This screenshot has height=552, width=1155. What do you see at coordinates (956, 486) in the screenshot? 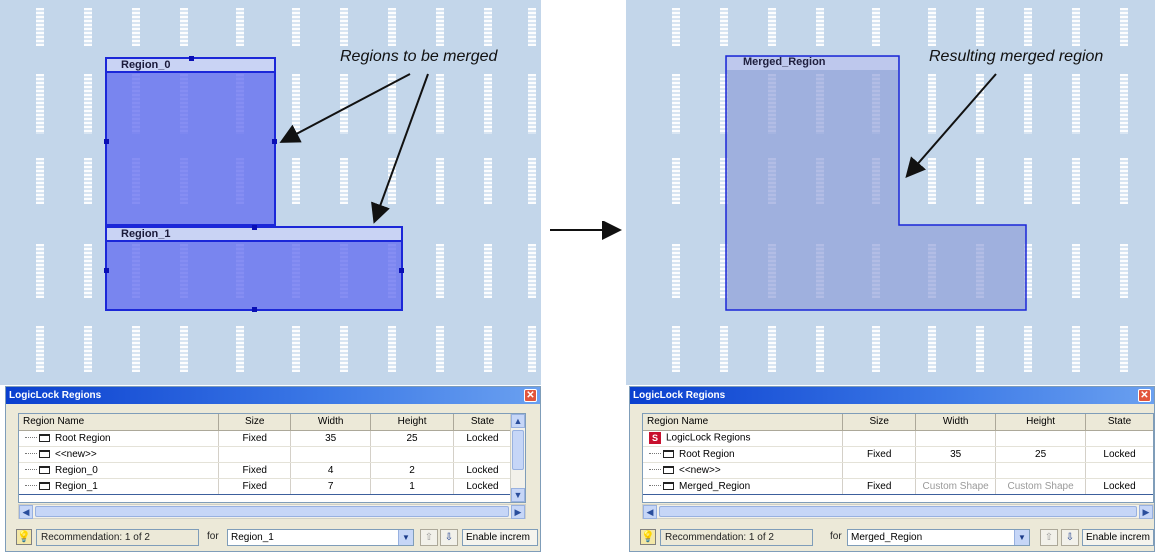
I see `cell-width: Custom Shape` at bounding box center [956, 486].